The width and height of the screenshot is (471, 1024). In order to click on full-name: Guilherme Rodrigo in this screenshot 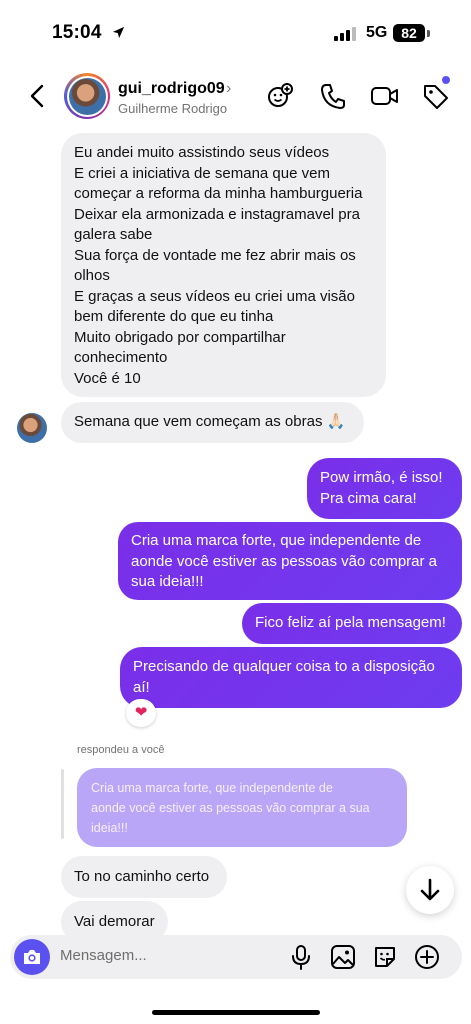, I will do `click(173, 108)`.